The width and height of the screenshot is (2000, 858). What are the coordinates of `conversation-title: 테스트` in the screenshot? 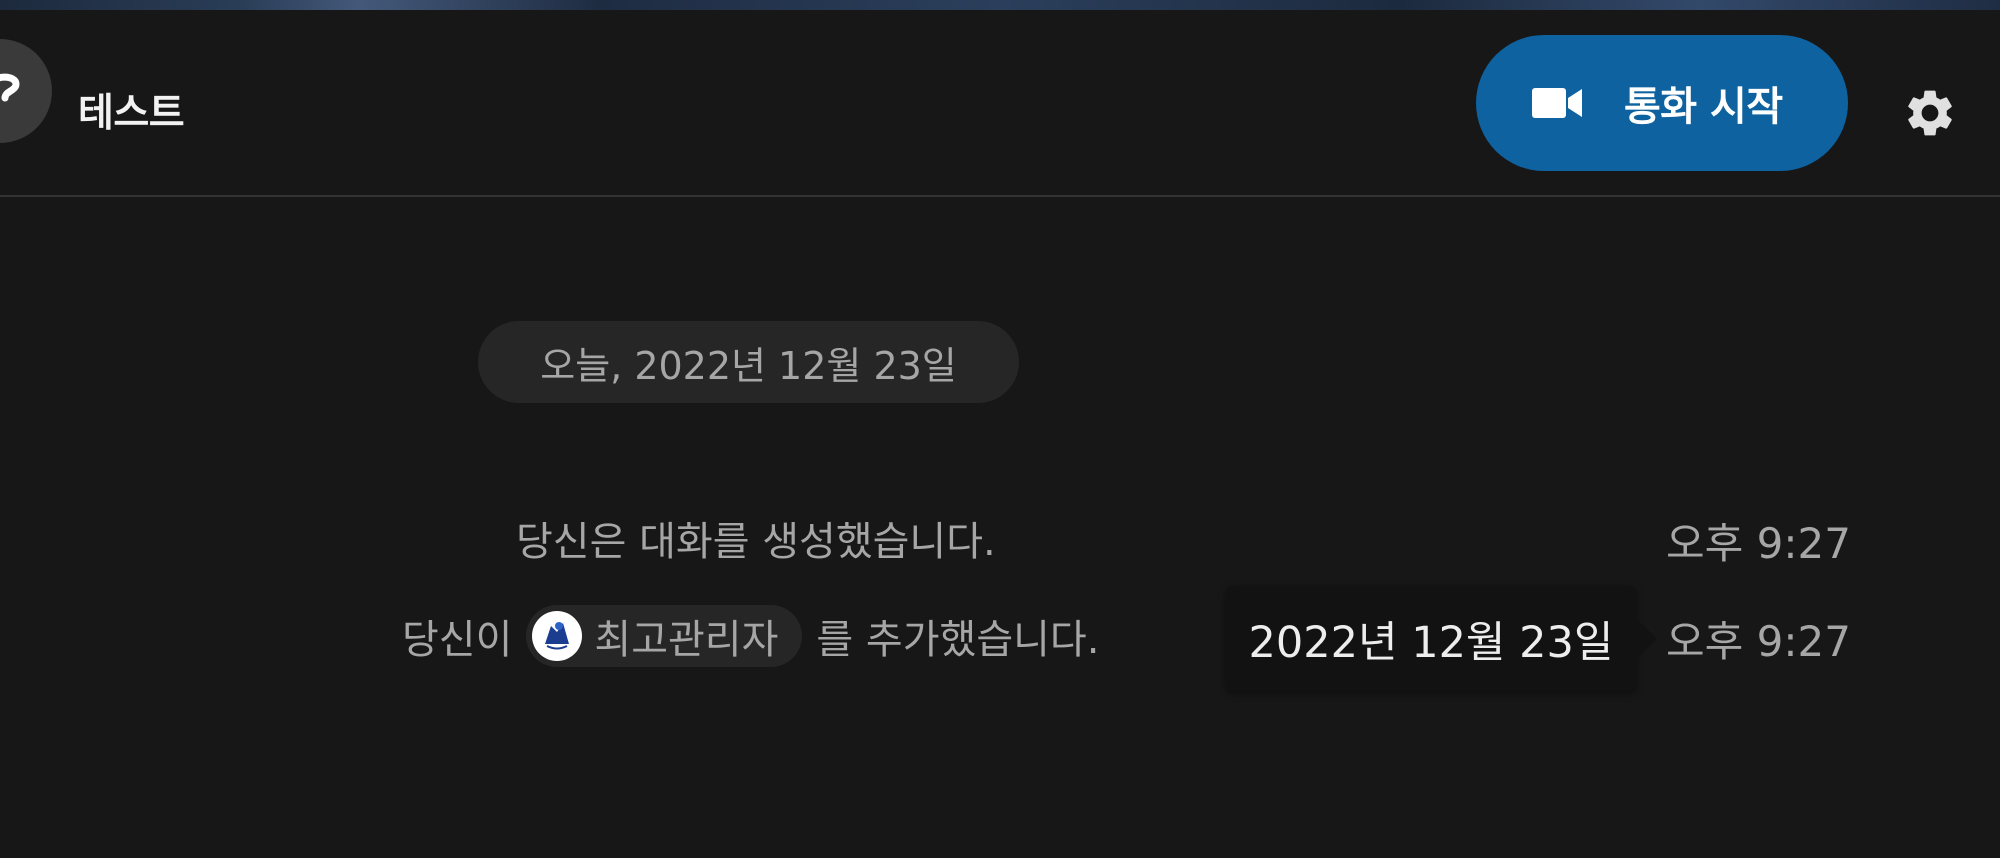 It's located at (131, 113).